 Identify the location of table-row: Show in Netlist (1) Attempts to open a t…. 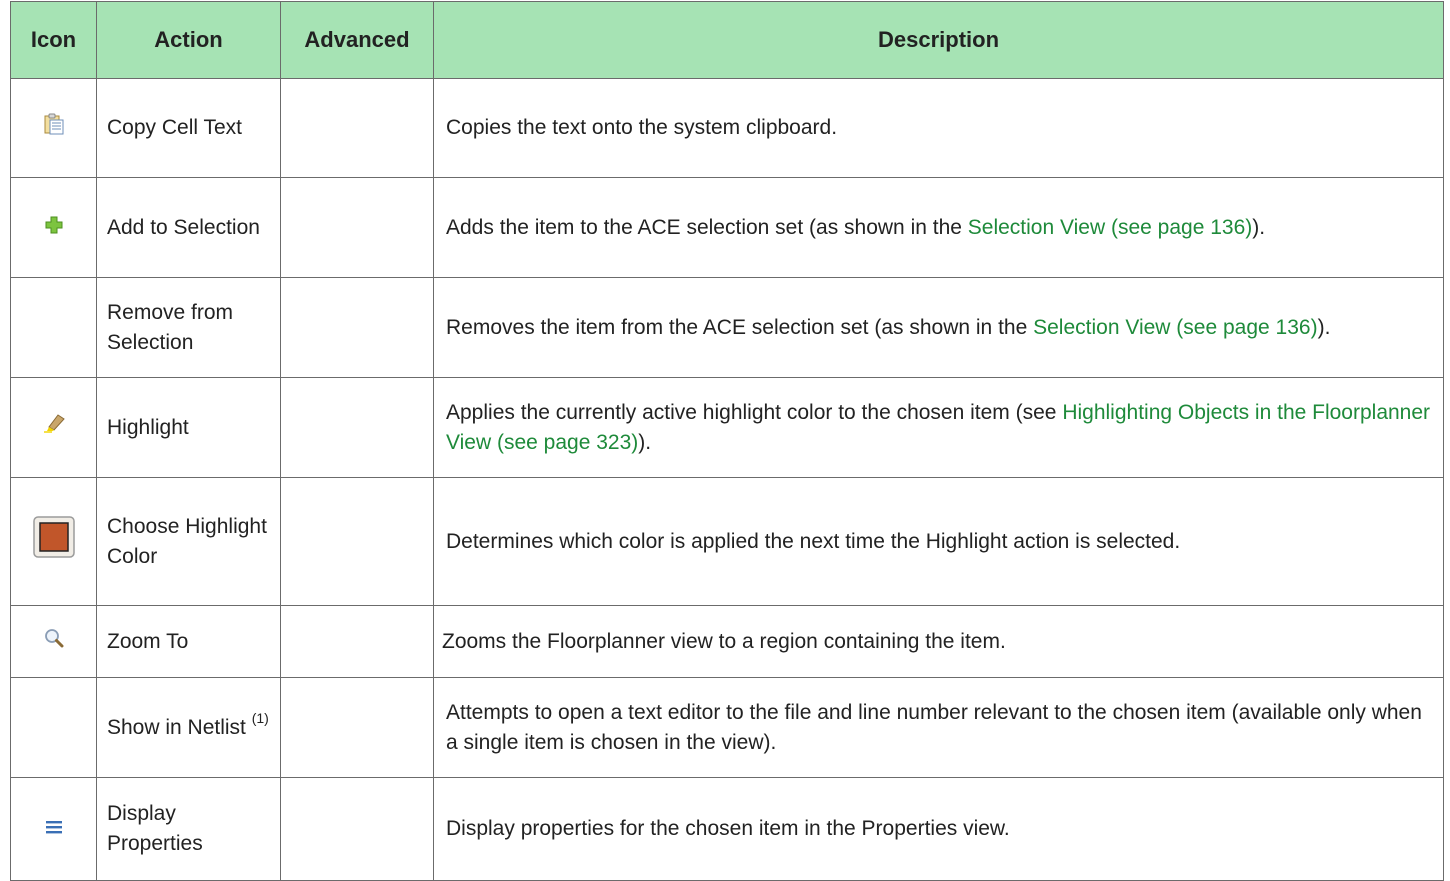
(727, 727).